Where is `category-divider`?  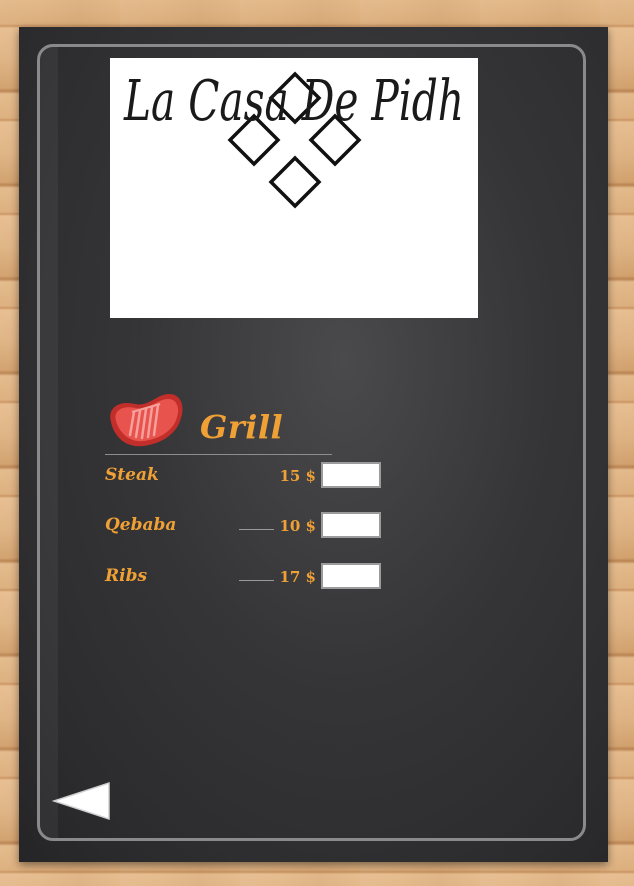
category-divider is located at coordinates (218, 454).